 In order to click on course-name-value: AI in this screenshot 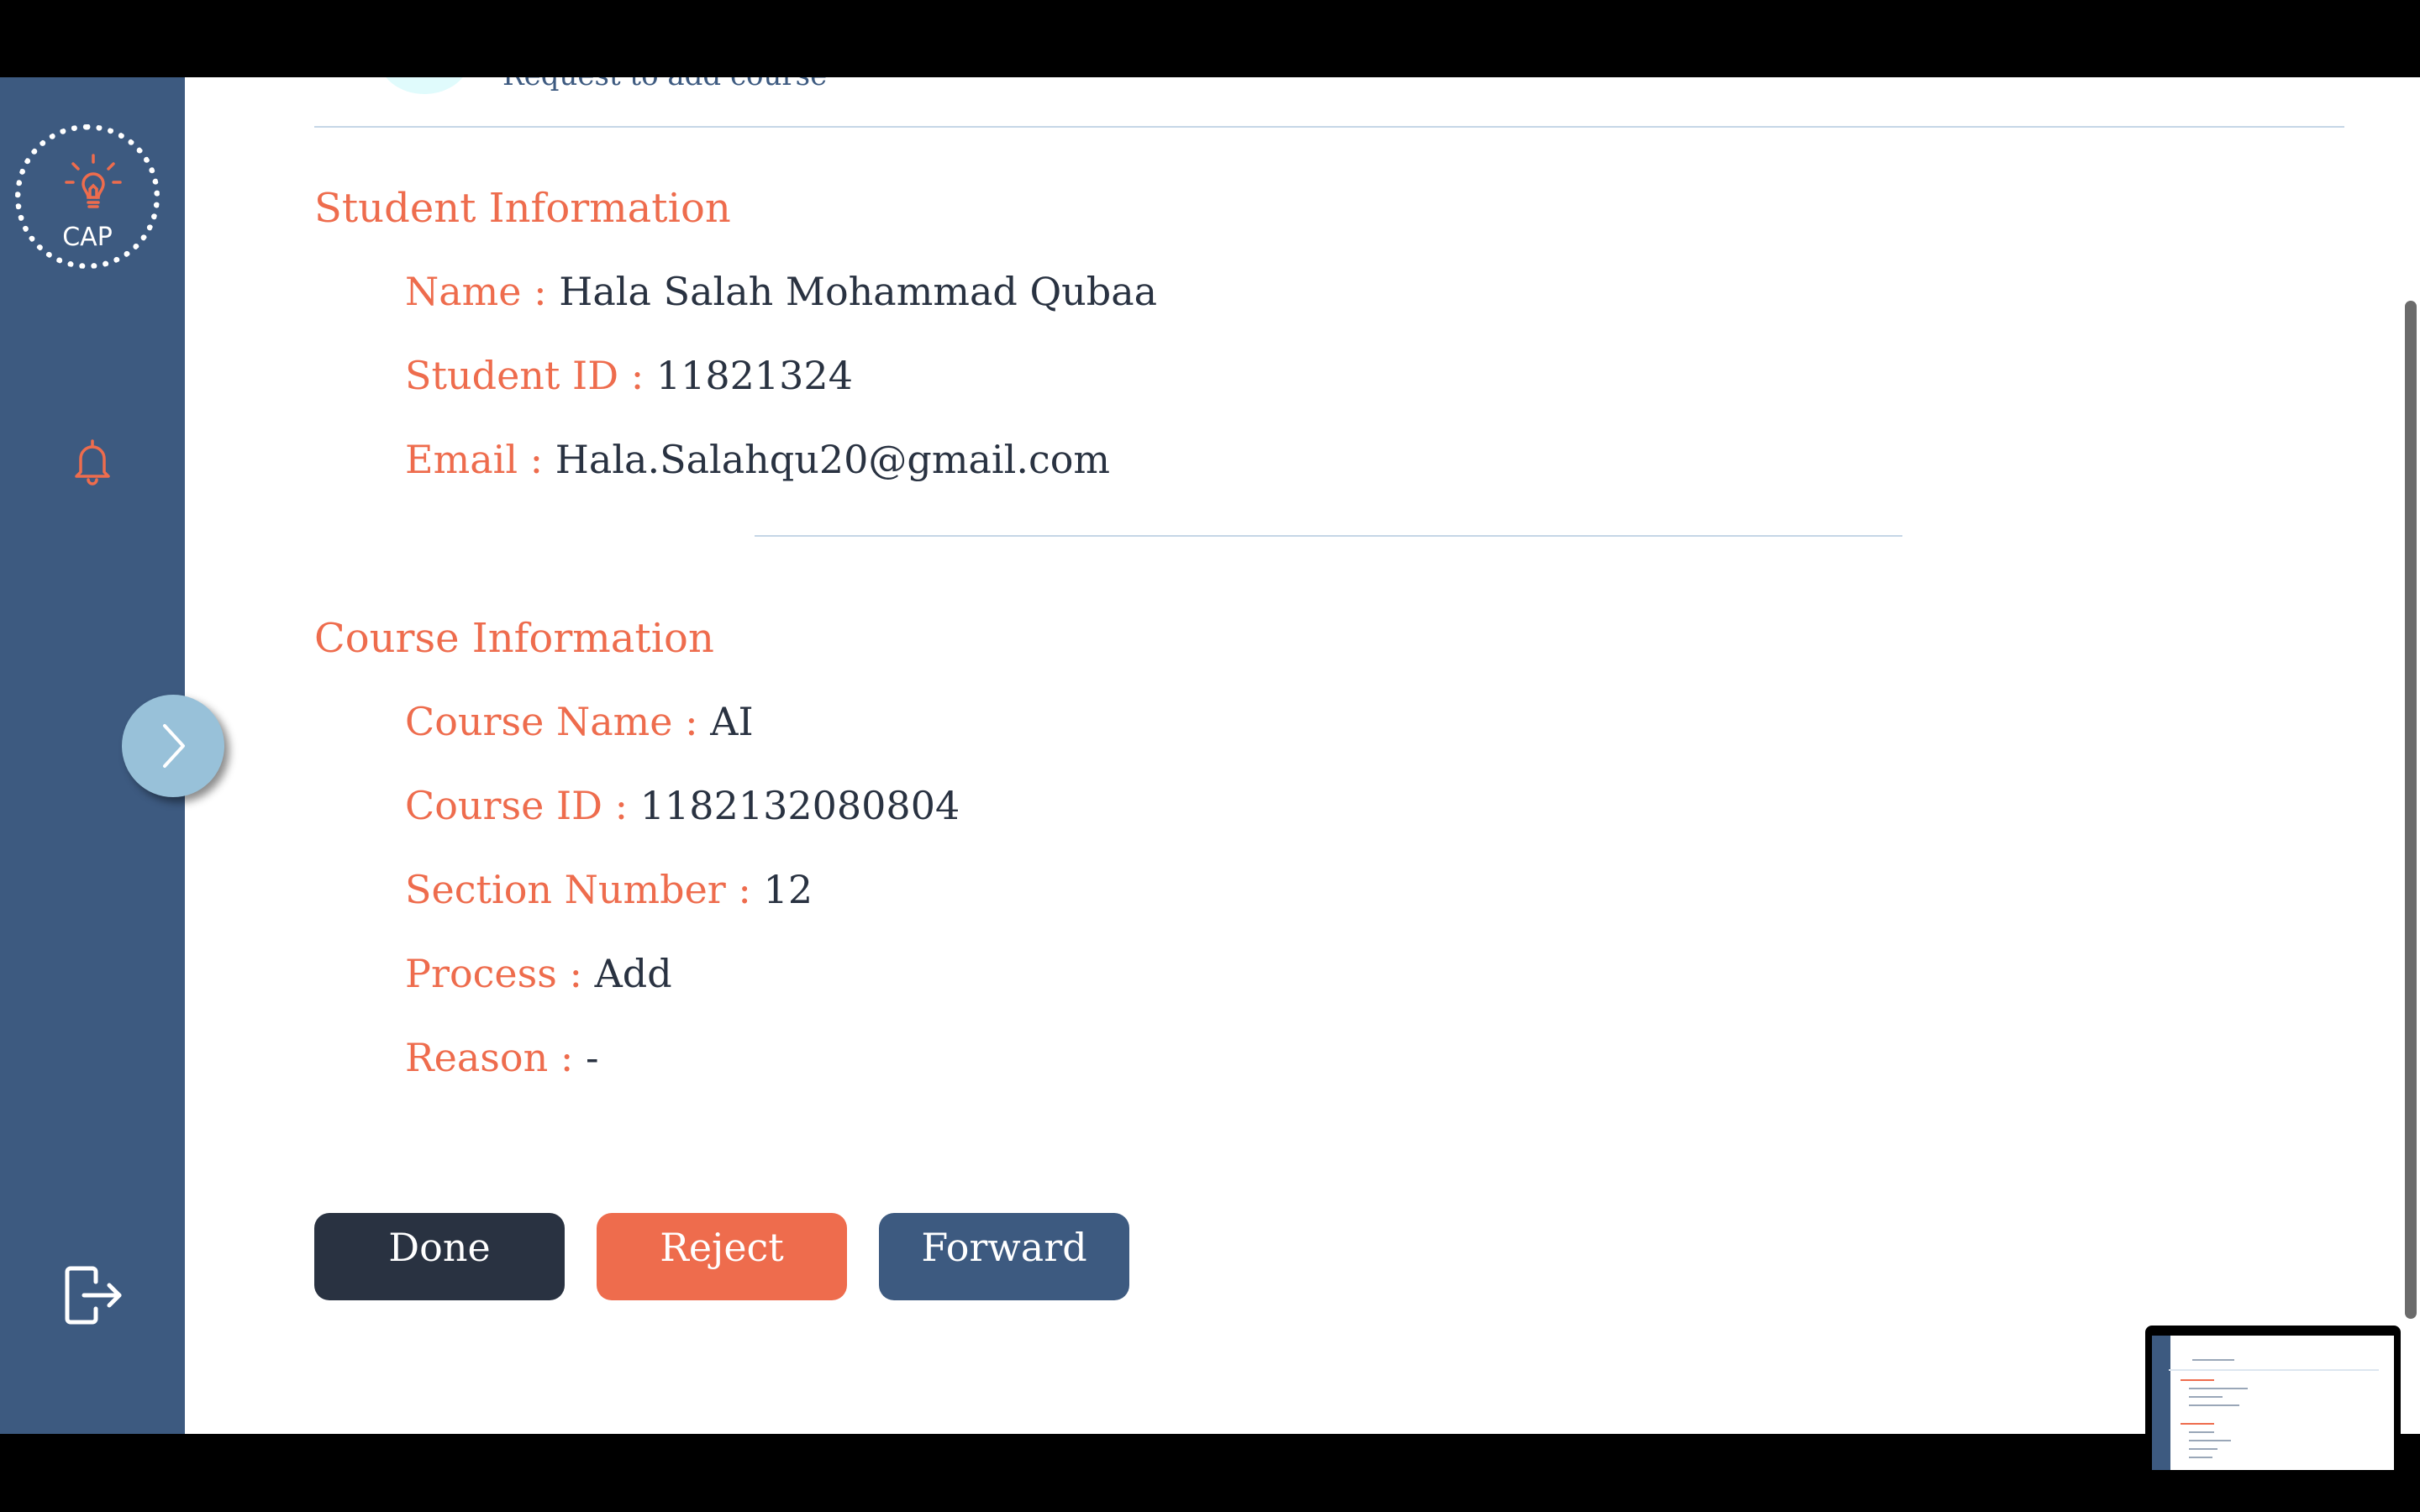, I will do `click(732, 721)`.